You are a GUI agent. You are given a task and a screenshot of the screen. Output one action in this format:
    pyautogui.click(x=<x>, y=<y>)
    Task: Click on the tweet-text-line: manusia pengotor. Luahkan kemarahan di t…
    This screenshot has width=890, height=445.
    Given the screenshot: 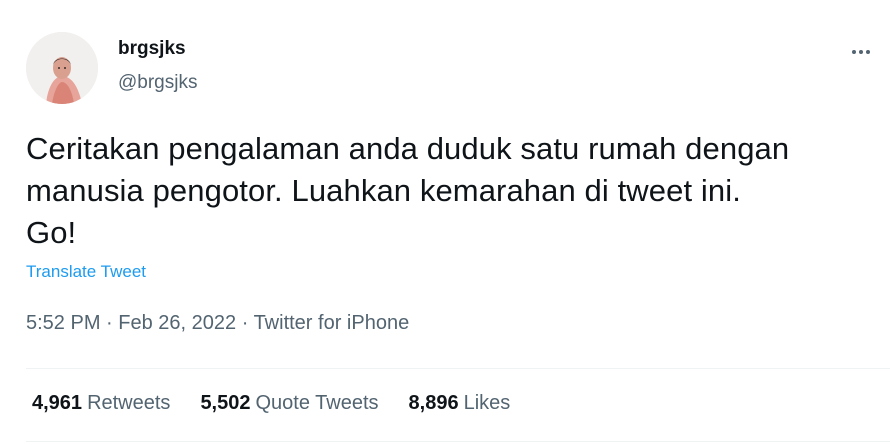 What is the action you would take?
    pyautogui.click(x=383, y=190)
    